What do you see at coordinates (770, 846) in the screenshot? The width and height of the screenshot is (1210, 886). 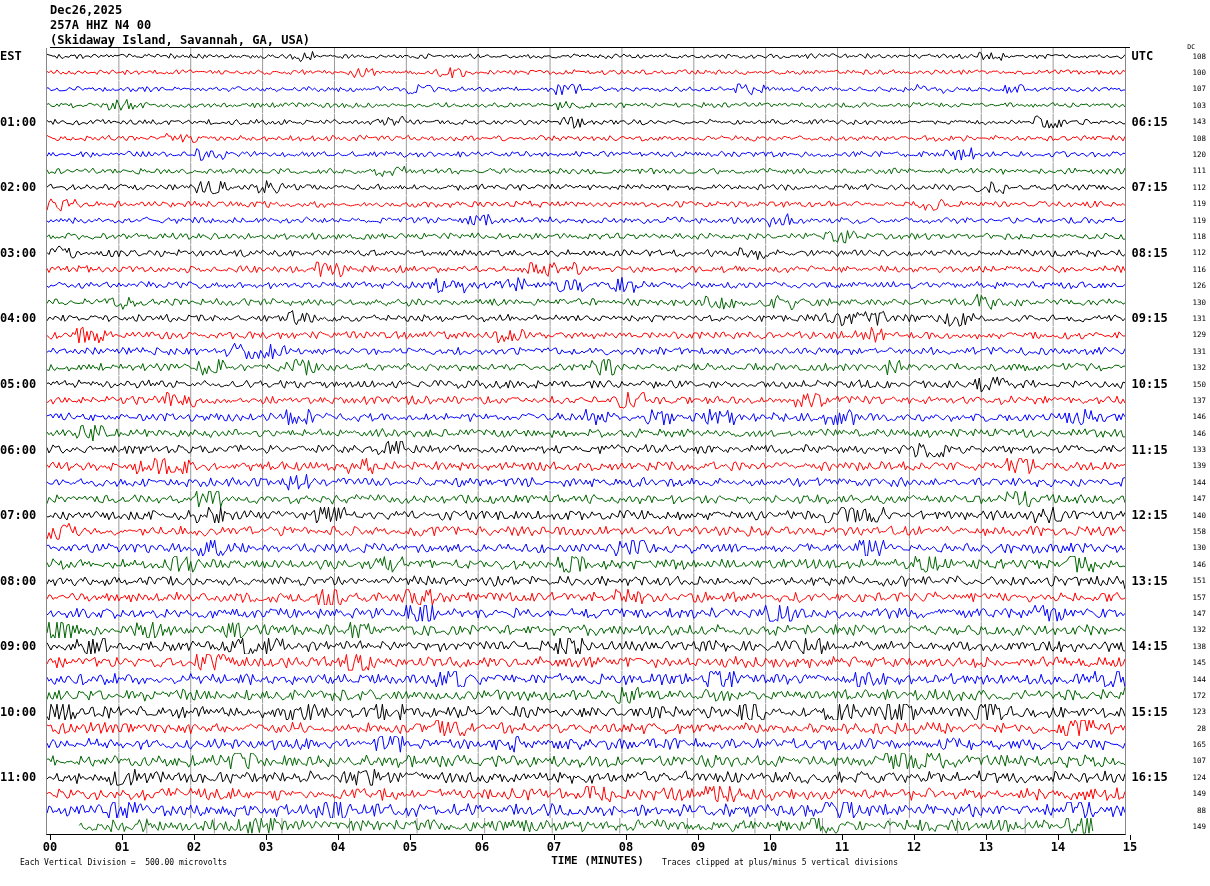 I see `tick-label: 10` at bounding box center [770, 846].